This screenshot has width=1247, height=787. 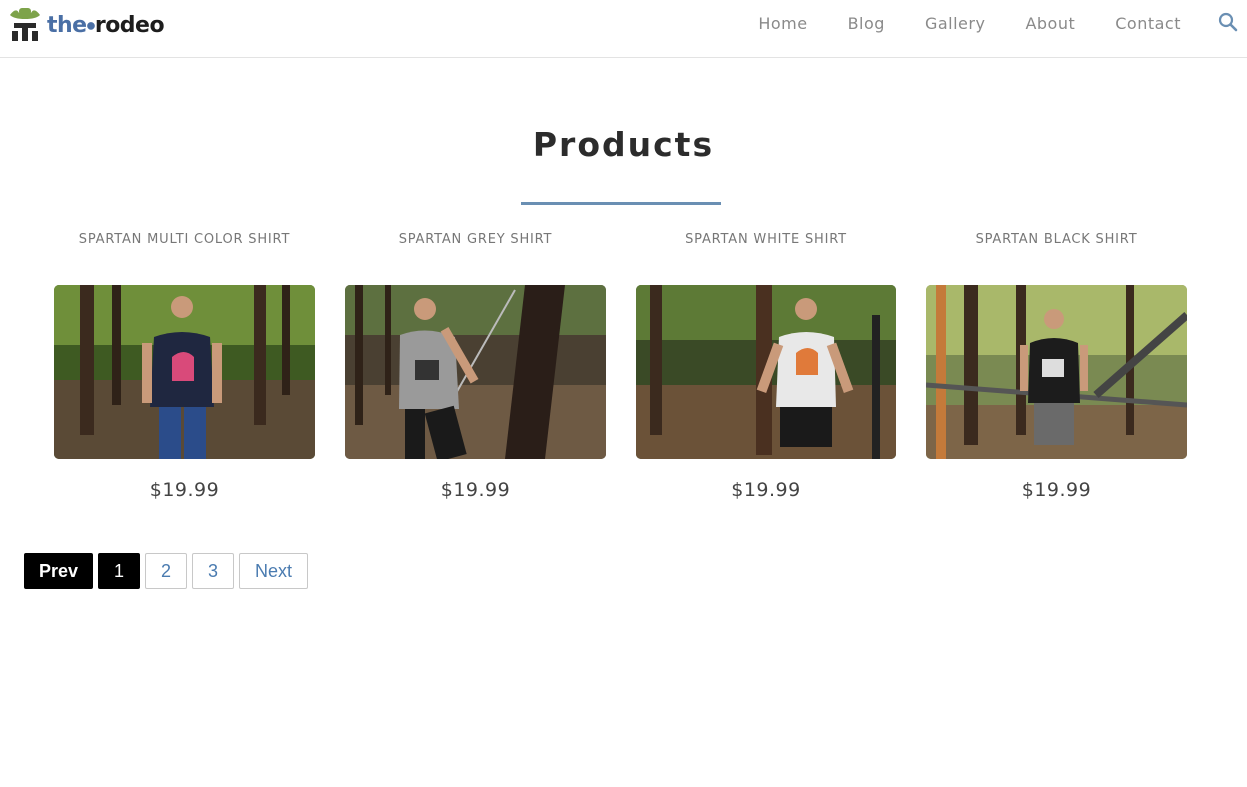 I want to click on brand-name-part2: rodeo, so click(x=129, y=25).